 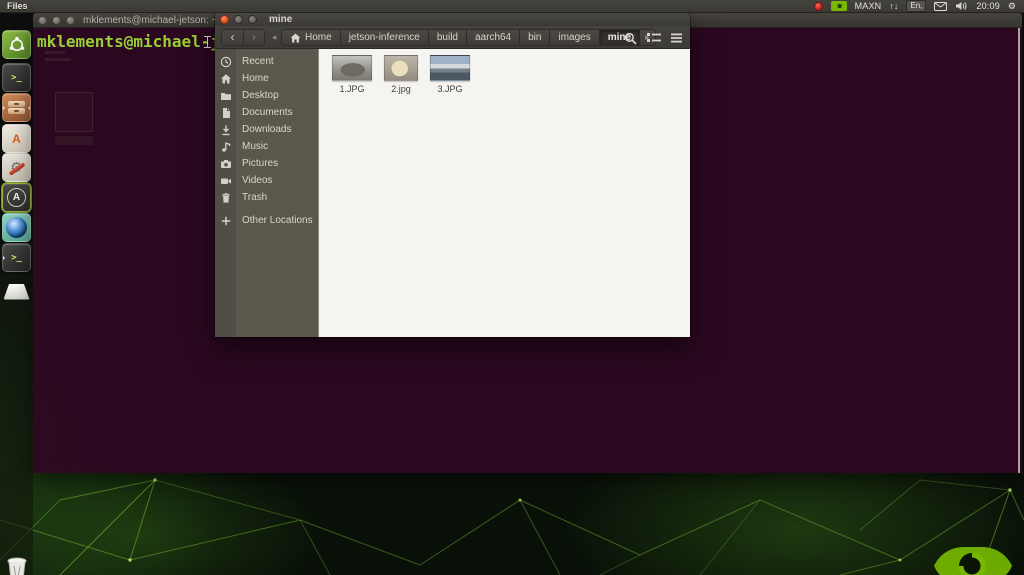 I want to click on keyboard-layout-indicator: En,, so click(x=916, y=6).